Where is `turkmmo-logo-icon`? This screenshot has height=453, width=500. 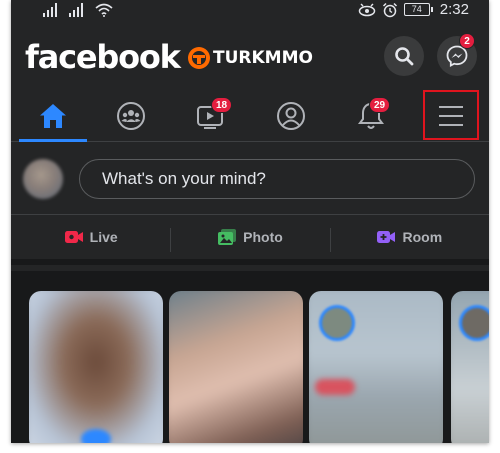
turkmmo-logo-icon is located at coordinates (199, 58).